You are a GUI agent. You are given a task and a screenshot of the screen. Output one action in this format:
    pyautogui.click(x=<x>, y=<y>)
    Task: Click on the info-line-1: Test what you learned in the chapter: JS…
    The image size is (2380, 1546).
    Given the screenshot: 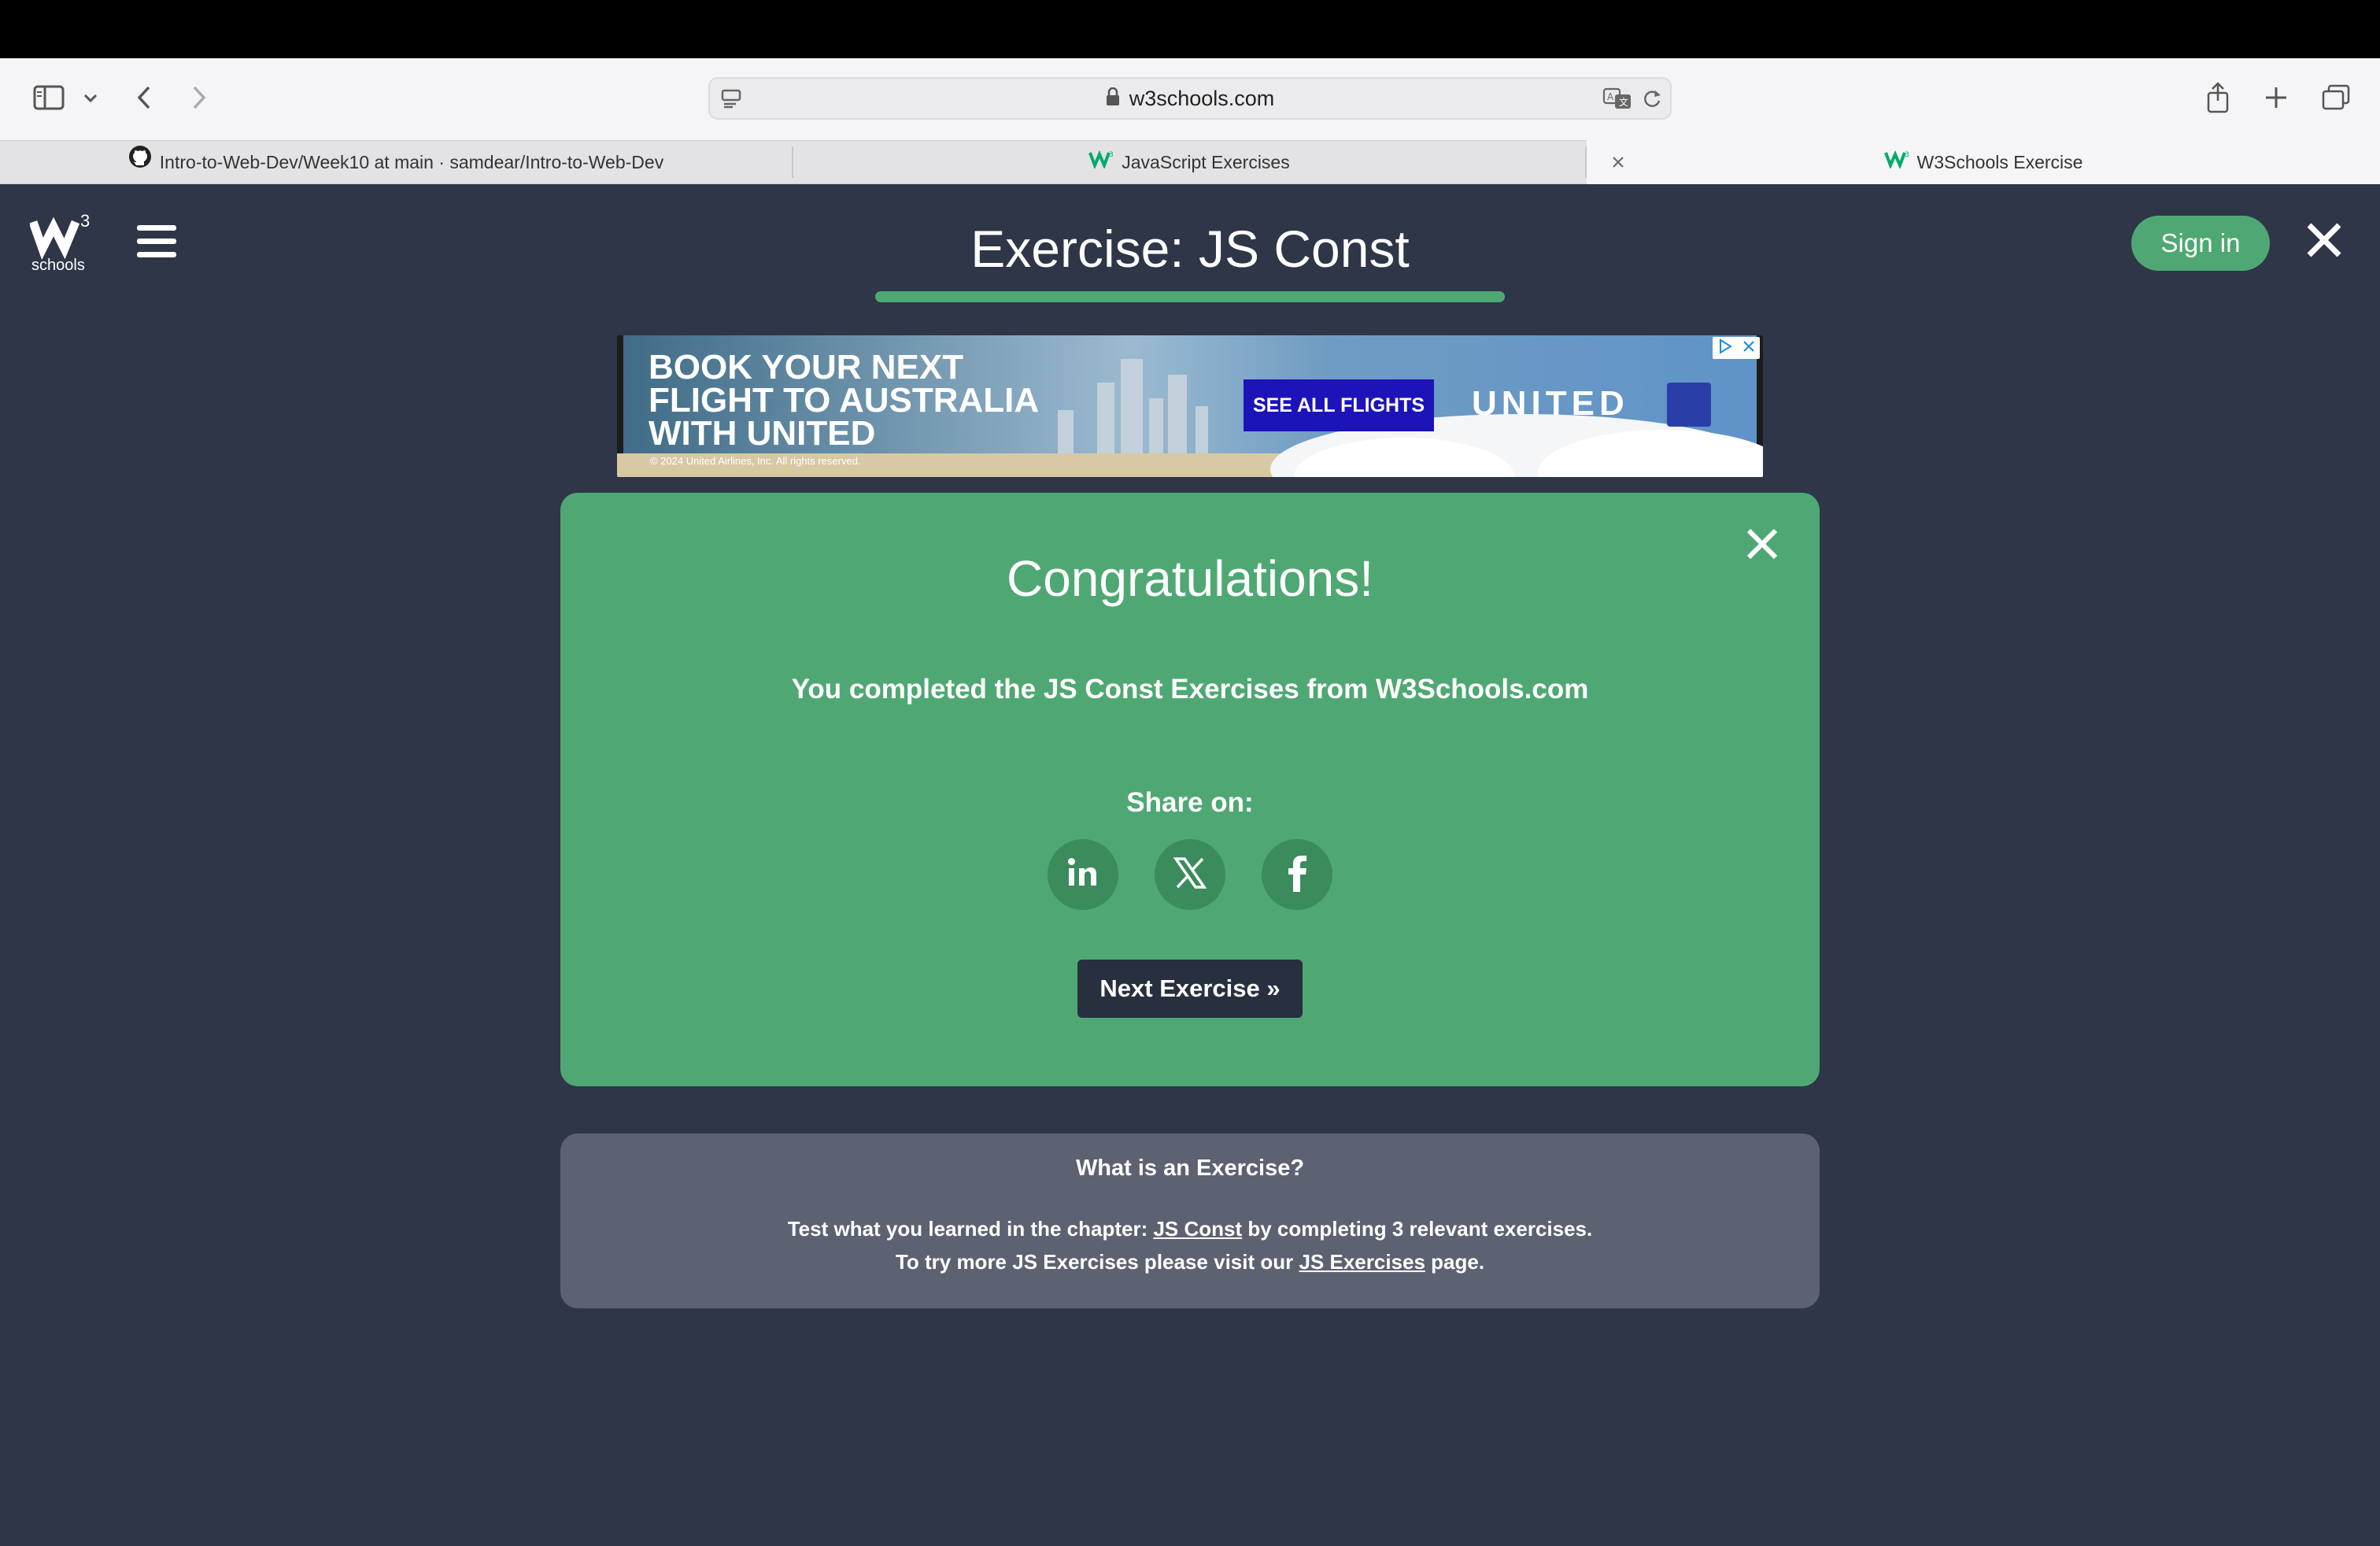 What is the action you would take?
    pyautogui.click(x=1190, y=1229)
    